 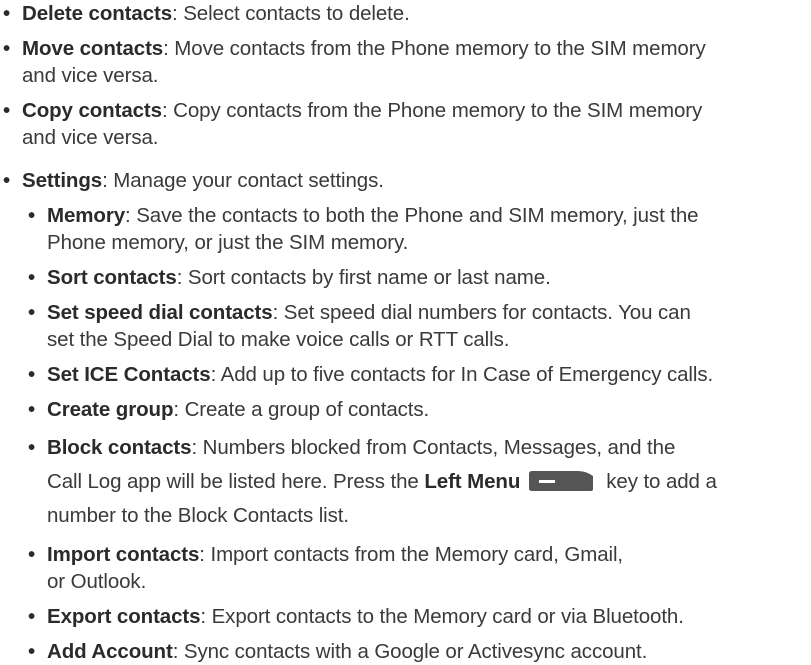 What do you see at coordinates (92, 110) in the screenshot?
I see `term-copy-contacts: Copy contacts` at bounding box center [92, 110].